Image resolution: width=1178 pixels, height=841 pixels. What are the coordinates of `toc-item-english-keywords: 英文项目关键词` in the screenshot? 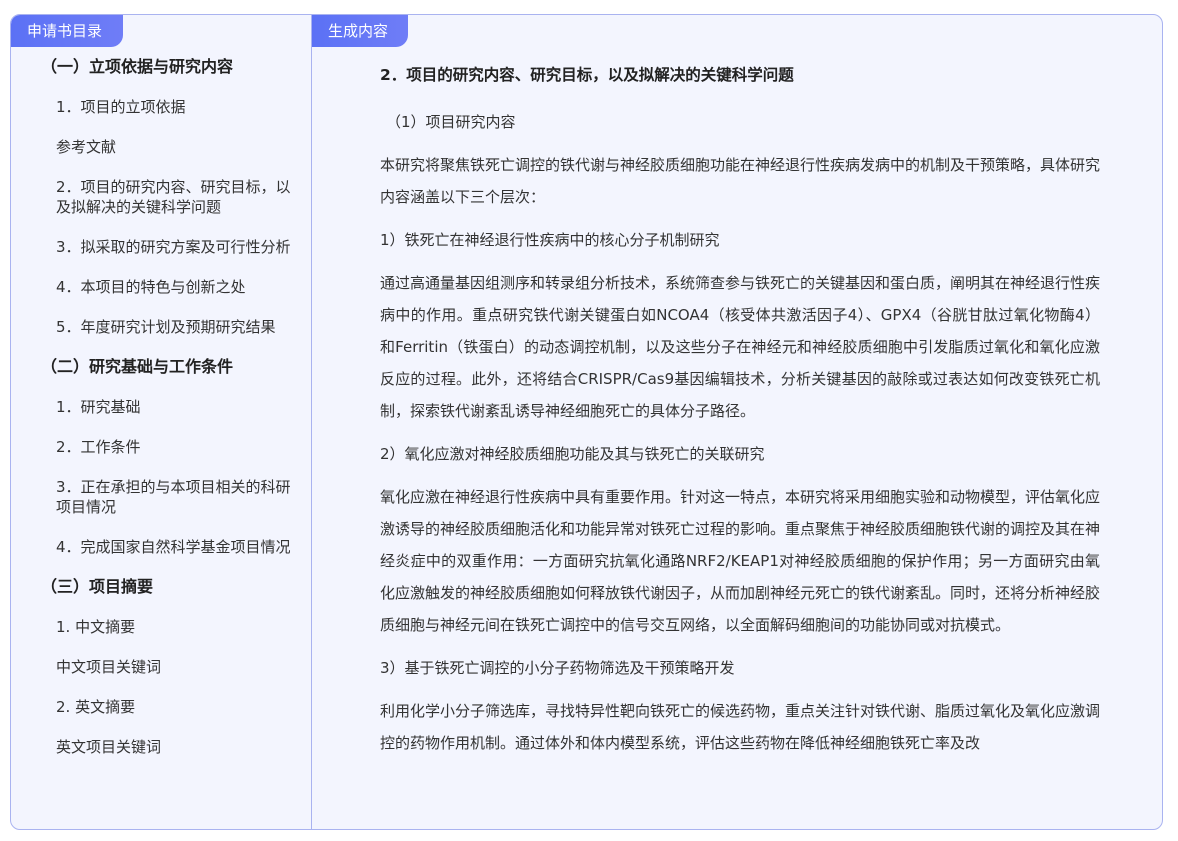 It's located at (161, 747).